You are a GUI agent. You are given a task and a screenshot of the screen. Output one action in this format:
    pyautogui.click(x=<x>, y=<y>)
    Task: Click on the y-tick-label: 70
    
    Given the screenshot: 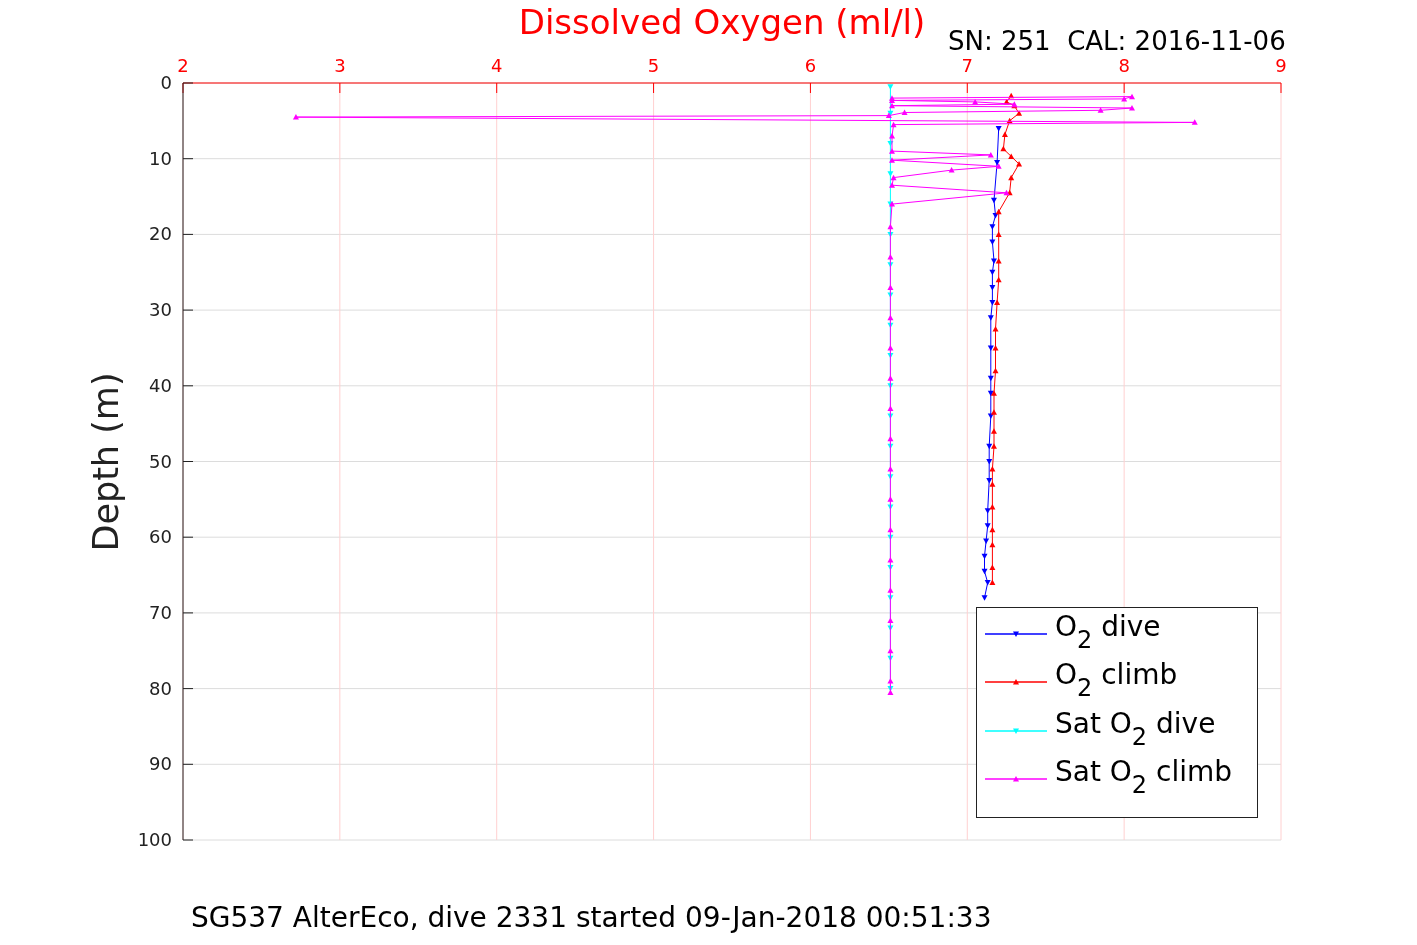 What is the action you would take?
    pyautogui.click(x=160, y=612)
    